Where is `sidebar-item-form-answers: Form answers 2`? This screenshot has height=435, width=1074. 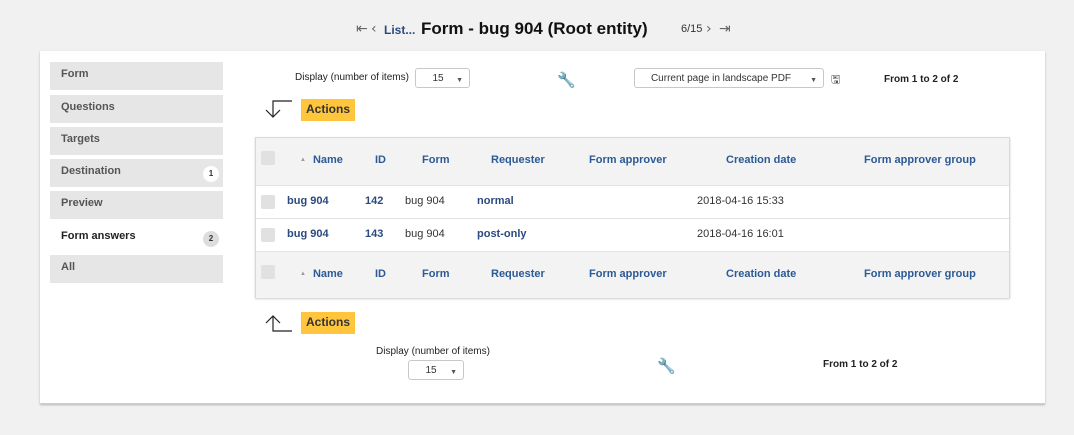
sidebar-item-form-answers: Form answers 2 is located at coordinates (136, 238).